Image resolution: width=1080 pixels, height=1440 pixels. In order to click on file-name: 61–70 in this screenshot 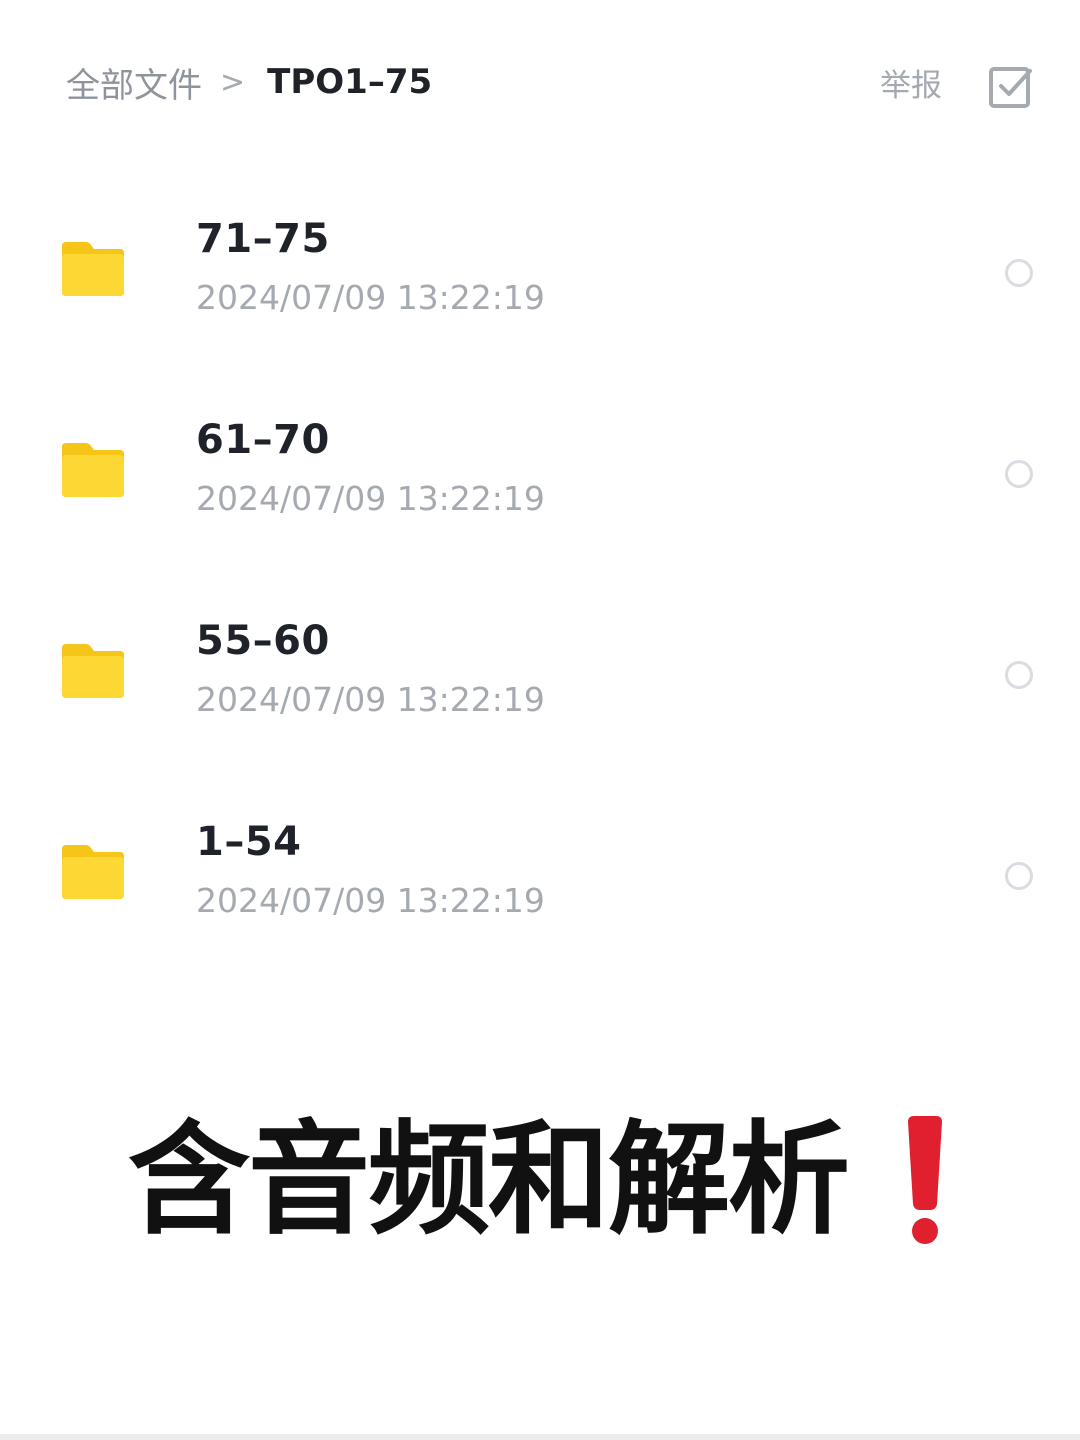, I will do `click(263, 440)`.